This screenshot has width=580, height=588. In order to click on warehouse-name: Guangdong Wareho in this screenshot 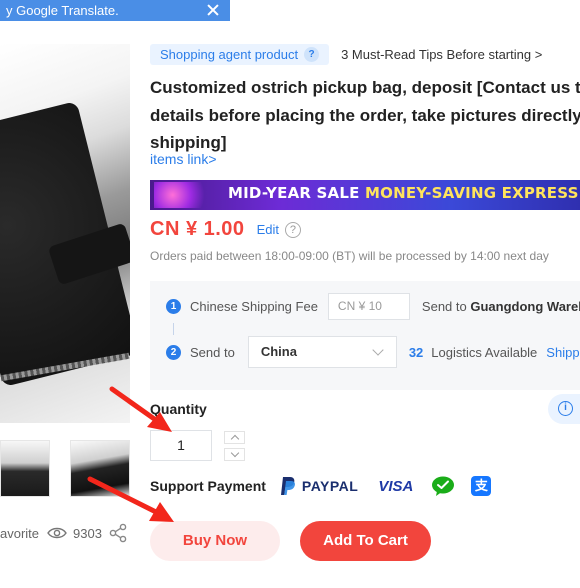, I will do `click(525, 306)`.